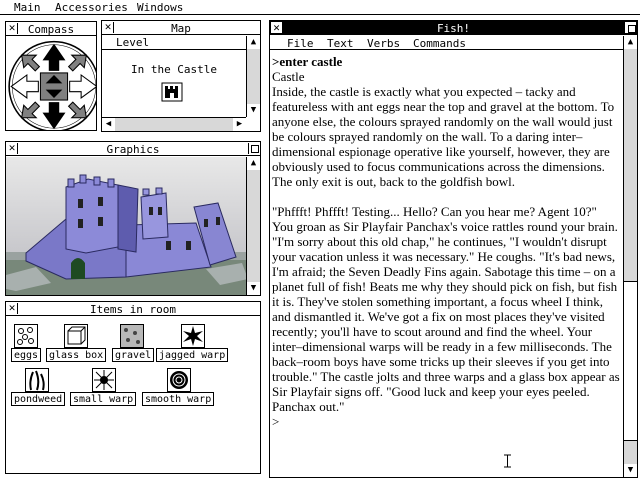  I want to click on map-location-name: In the Castle, so click(174, 69).